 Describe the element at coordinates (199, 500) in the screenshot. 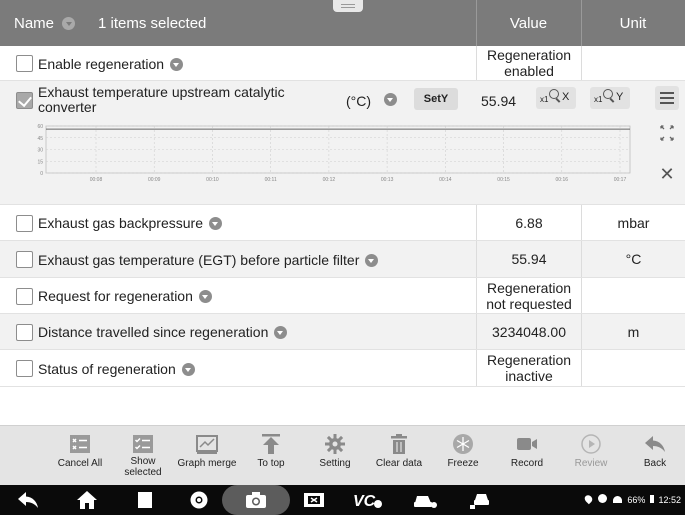

I see `browser-icon` at that location.